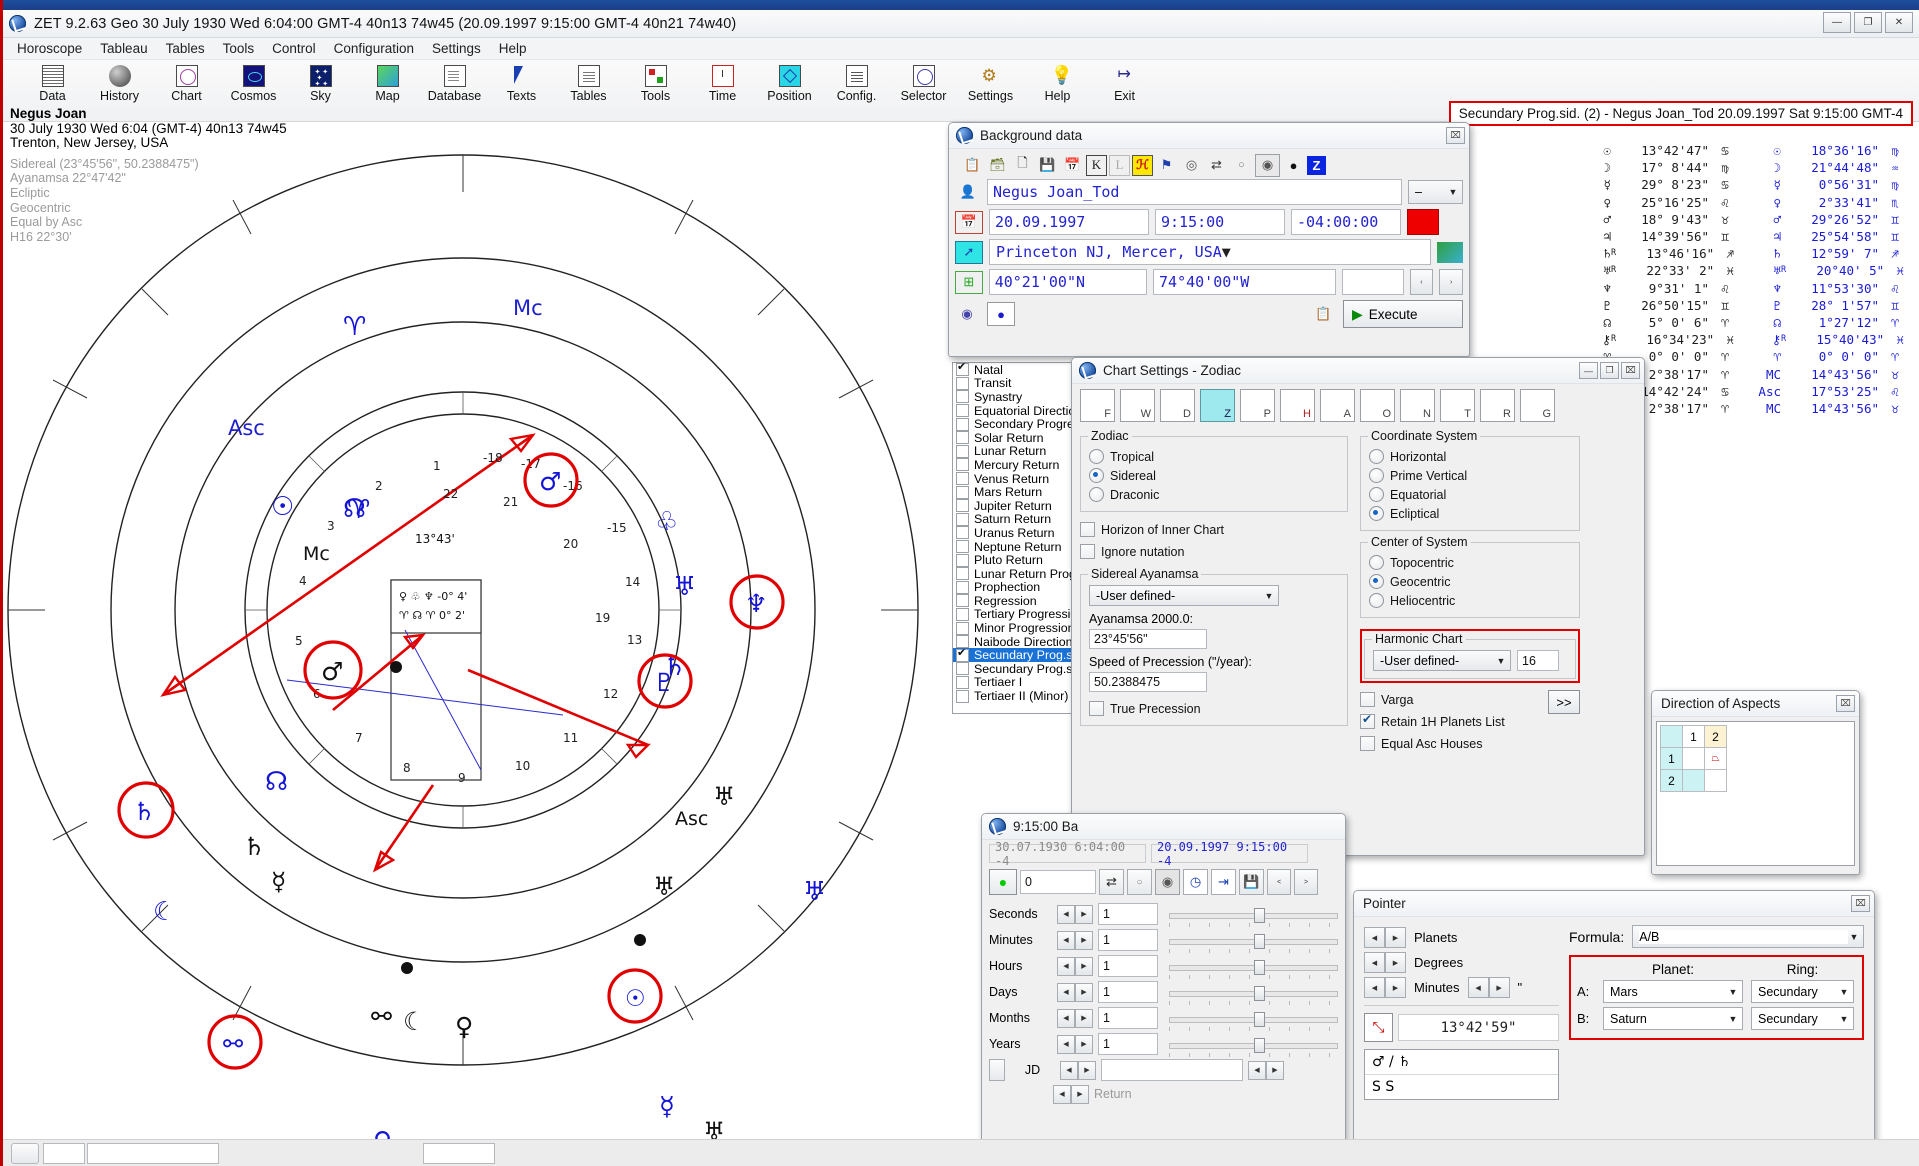  What do you see at coordinates (1163, 1070) in the screenshot?
I see `jd-row: JD ◀ ▶ ◀ ▶` at bounding box center [1163, 1070].